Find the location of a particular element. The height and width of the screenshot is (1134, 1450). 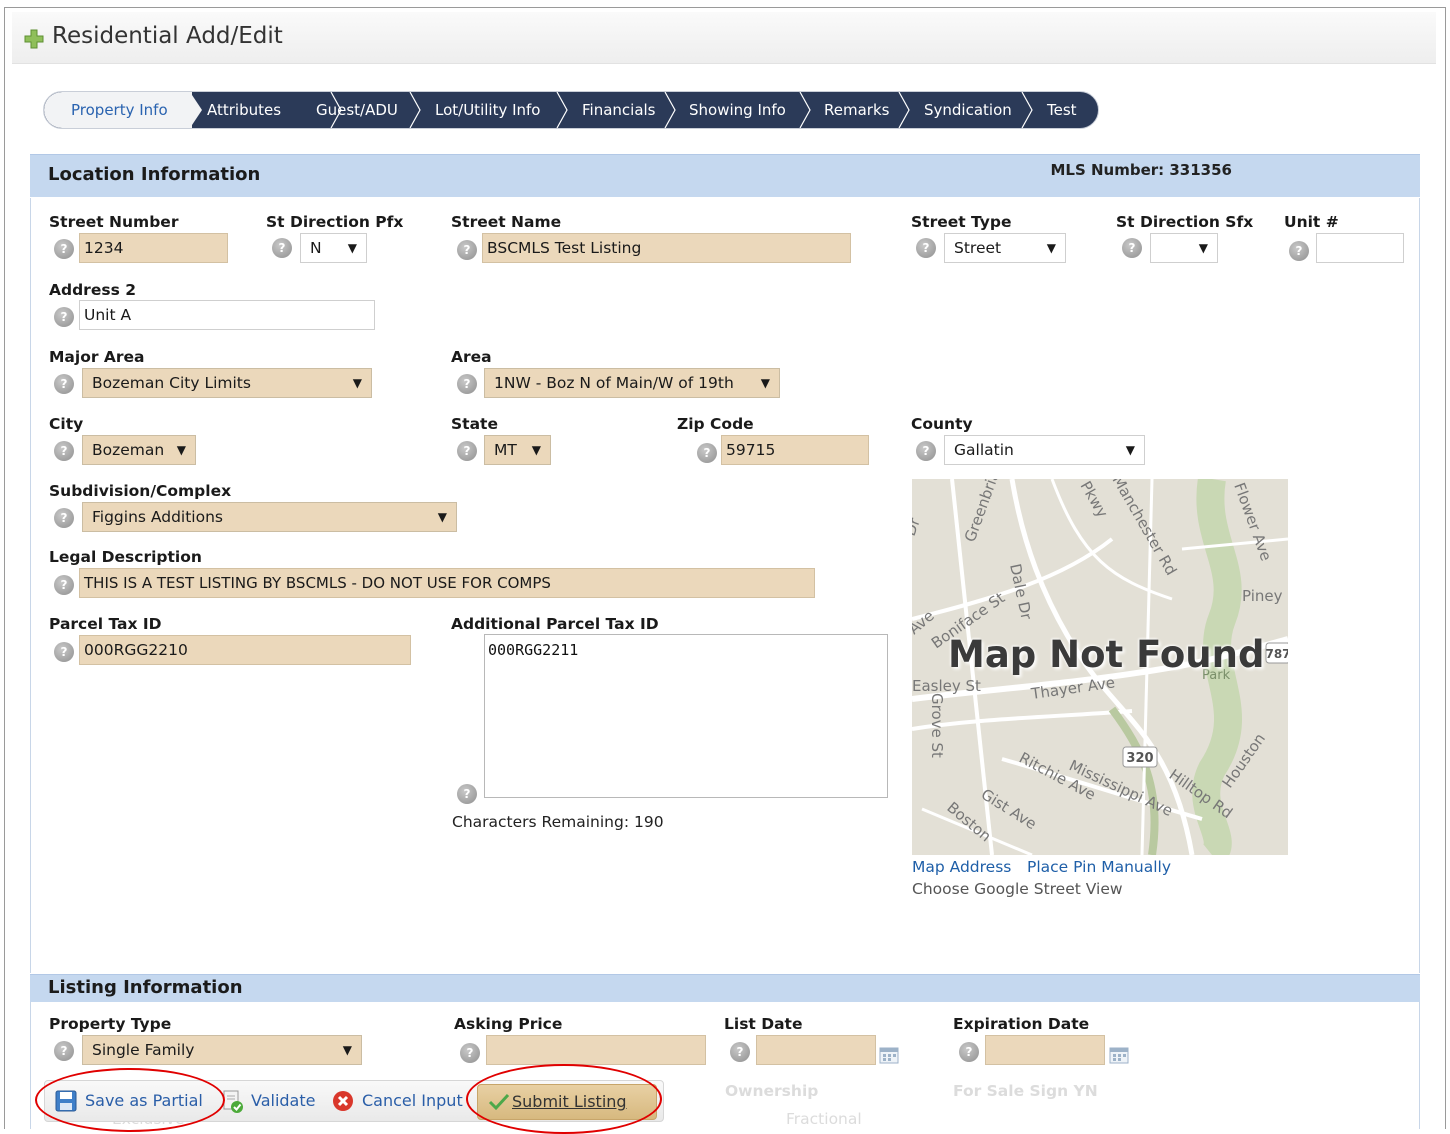

property-type-label: Property Type is located at coordinates (110, 1024).